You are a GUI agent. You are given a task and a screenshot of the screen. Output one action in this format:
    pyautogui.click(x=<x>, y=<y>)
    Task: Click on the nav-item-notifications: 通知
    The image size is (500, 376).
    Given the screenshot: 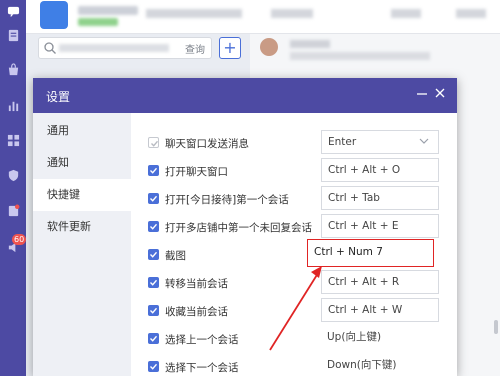 What is the action you would take?
    pyautogui.click(x=82, y=163)
    